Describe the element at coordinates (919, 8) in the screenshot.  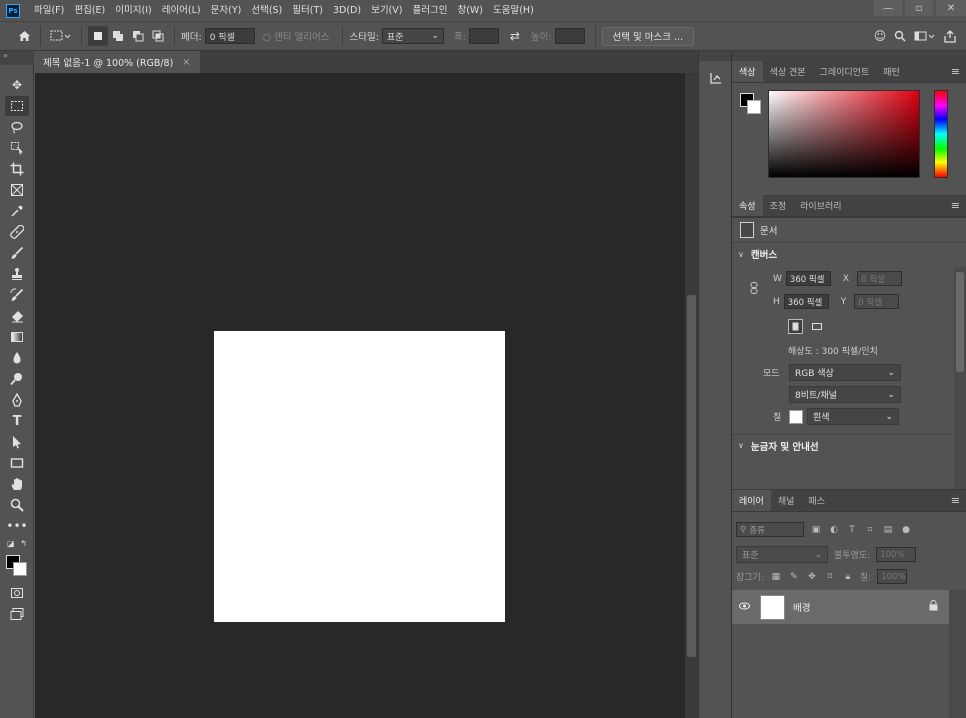
I see `restore-button: ▫` at that location.